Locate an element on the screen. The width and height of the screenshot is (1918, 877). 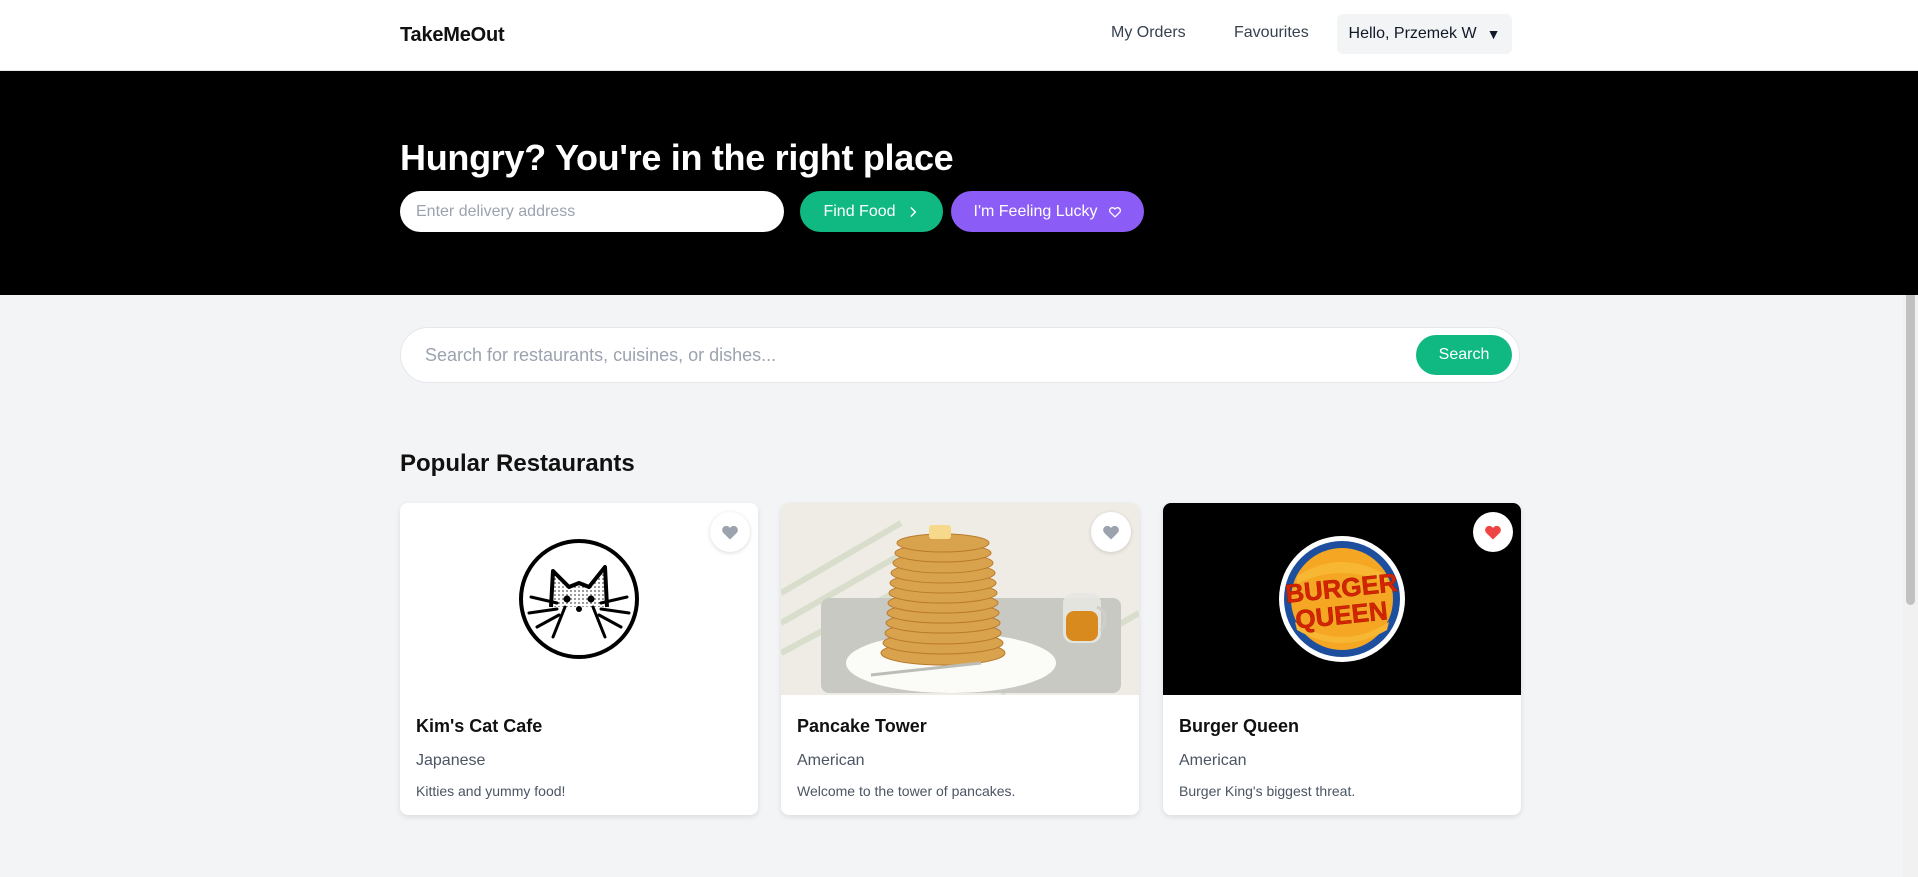
delivery-address-input is located at coordinates (592, 211).